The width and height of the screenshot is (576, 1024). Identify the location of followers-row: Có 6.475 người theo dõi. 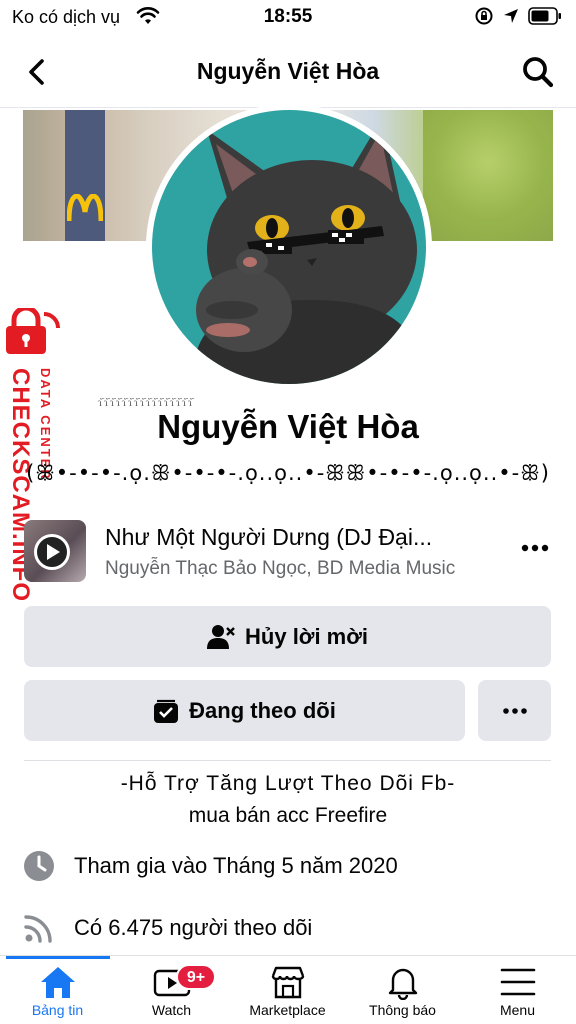
(292, 928).